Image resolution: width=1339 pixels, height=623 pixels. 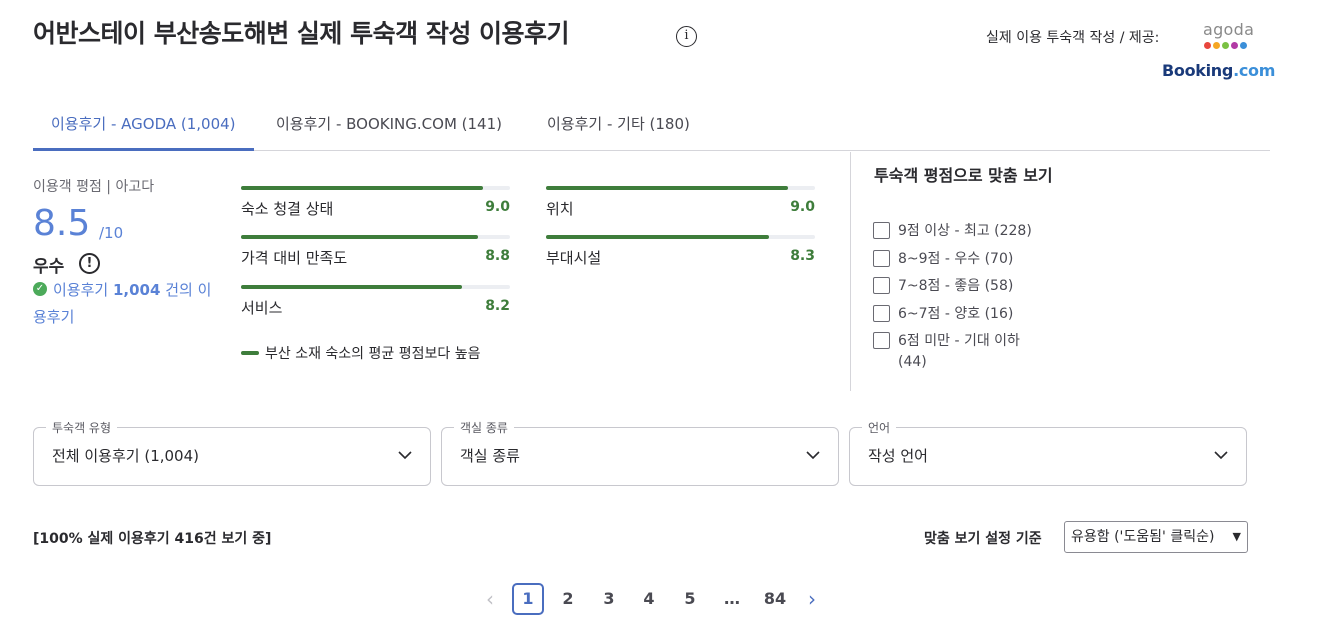 I want to click on page-3: 3, so click(x=609, y=599).